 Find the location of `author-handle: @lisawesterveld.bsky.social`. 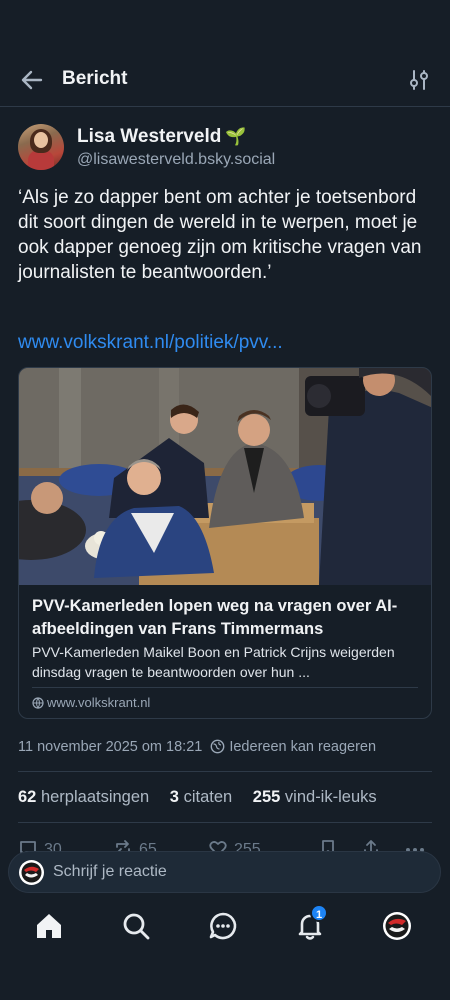

author-handle: @lisawesterveld.bsky.social is located at coordinates (176, 160).